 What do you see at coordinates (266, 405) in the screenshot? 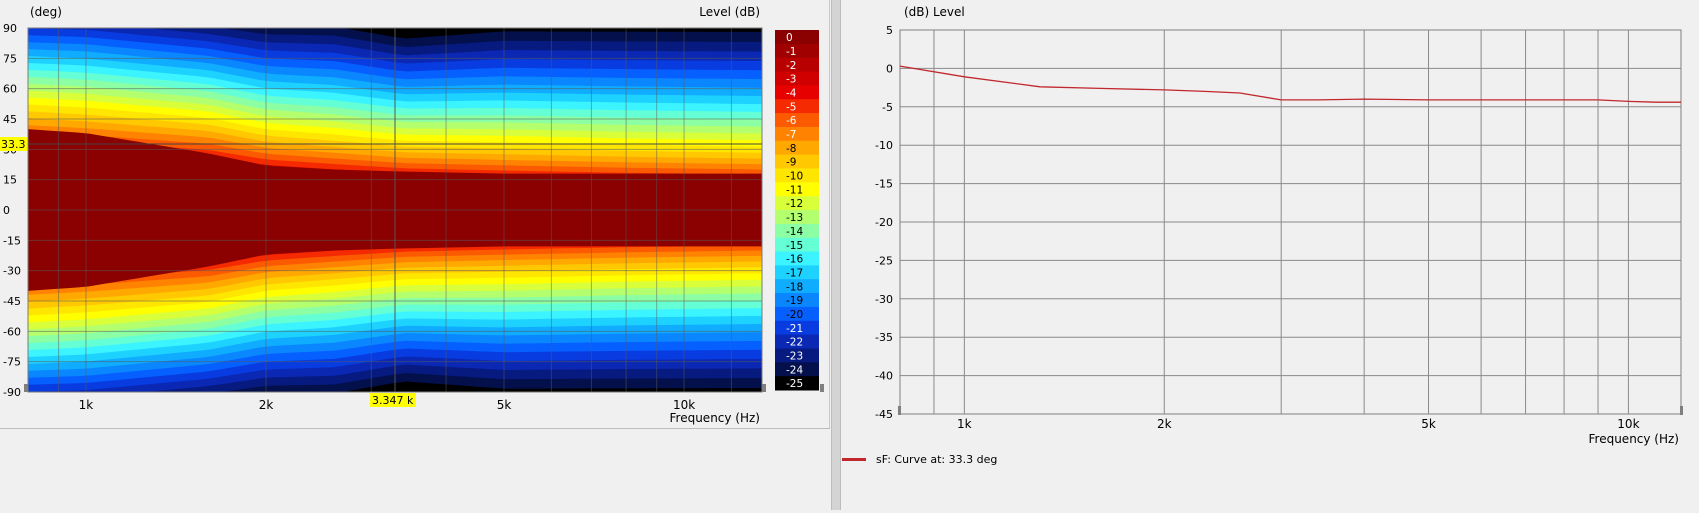
I see `heatmap-x-tick-label: 2k` at bounding box center [266, 405].